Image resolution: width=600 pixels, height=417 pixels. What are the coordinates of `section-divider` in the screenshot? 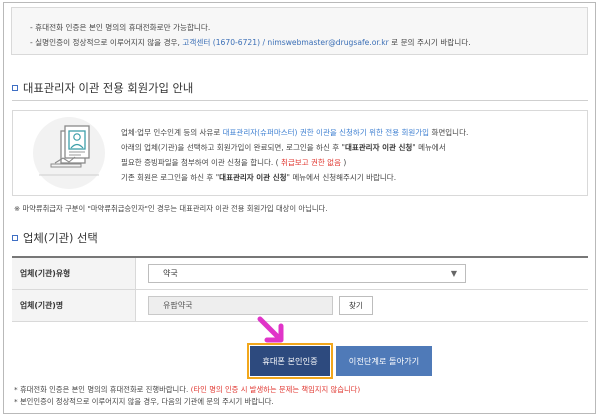 It's located at (300, 100).